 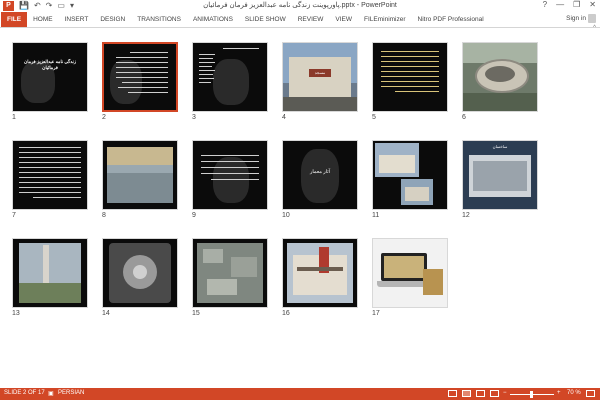 I want to click on slide-thumbnail: 13, so click(x=50, y=277).